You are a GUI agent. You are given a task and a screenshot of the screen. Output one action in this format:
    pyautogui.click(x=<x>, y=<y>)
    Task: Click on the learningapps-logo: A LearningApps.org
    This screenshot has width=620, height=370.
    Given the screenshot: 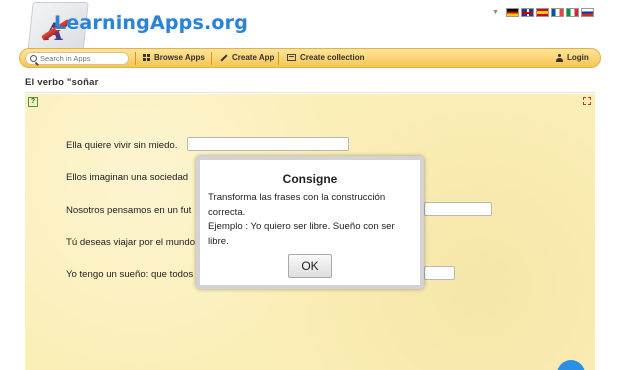 What is the action you would take?
    pyautogui.click(x=137, y=28)
    